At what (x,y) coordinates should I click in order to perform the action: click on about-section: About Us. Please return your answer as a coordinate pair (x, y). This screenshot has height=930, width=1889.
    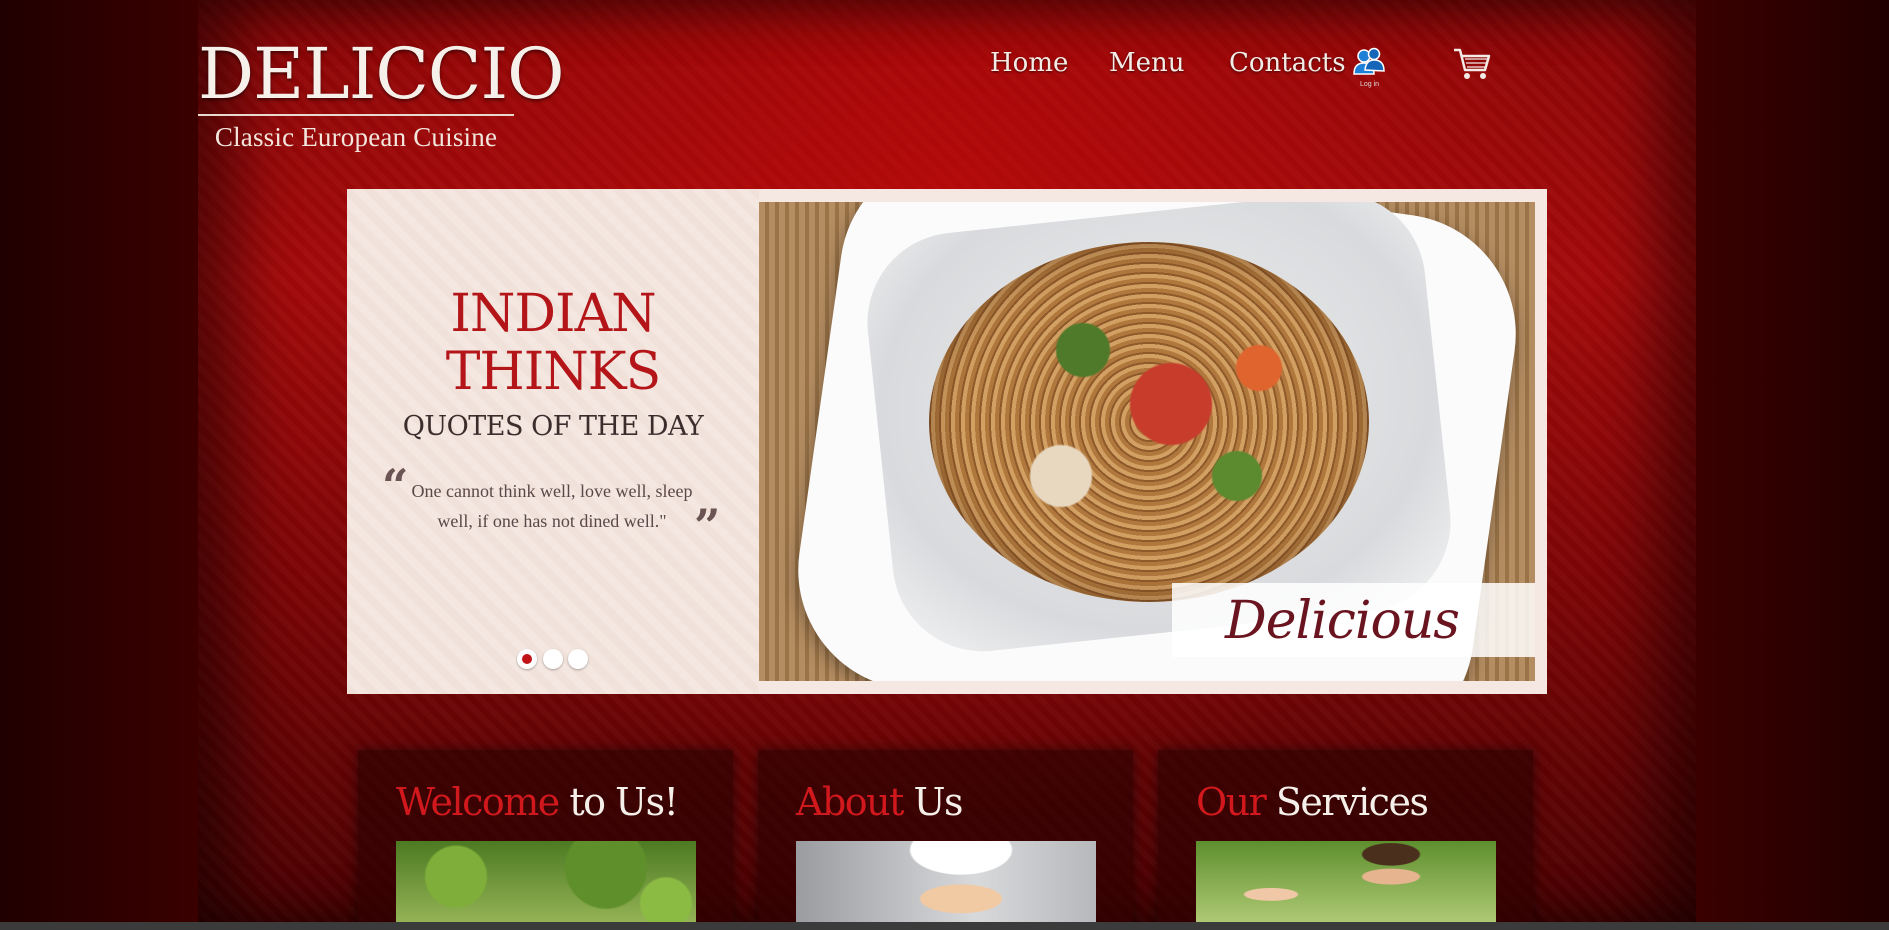
    Looking at the image, I should click on (945, 840).